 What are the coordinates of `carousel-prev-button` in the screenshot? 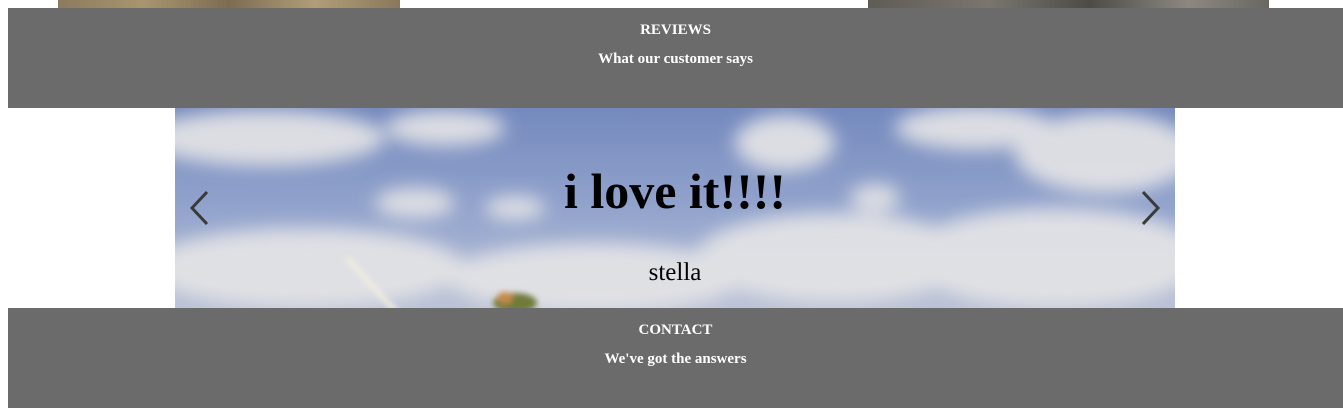 It's located at (200, 208).